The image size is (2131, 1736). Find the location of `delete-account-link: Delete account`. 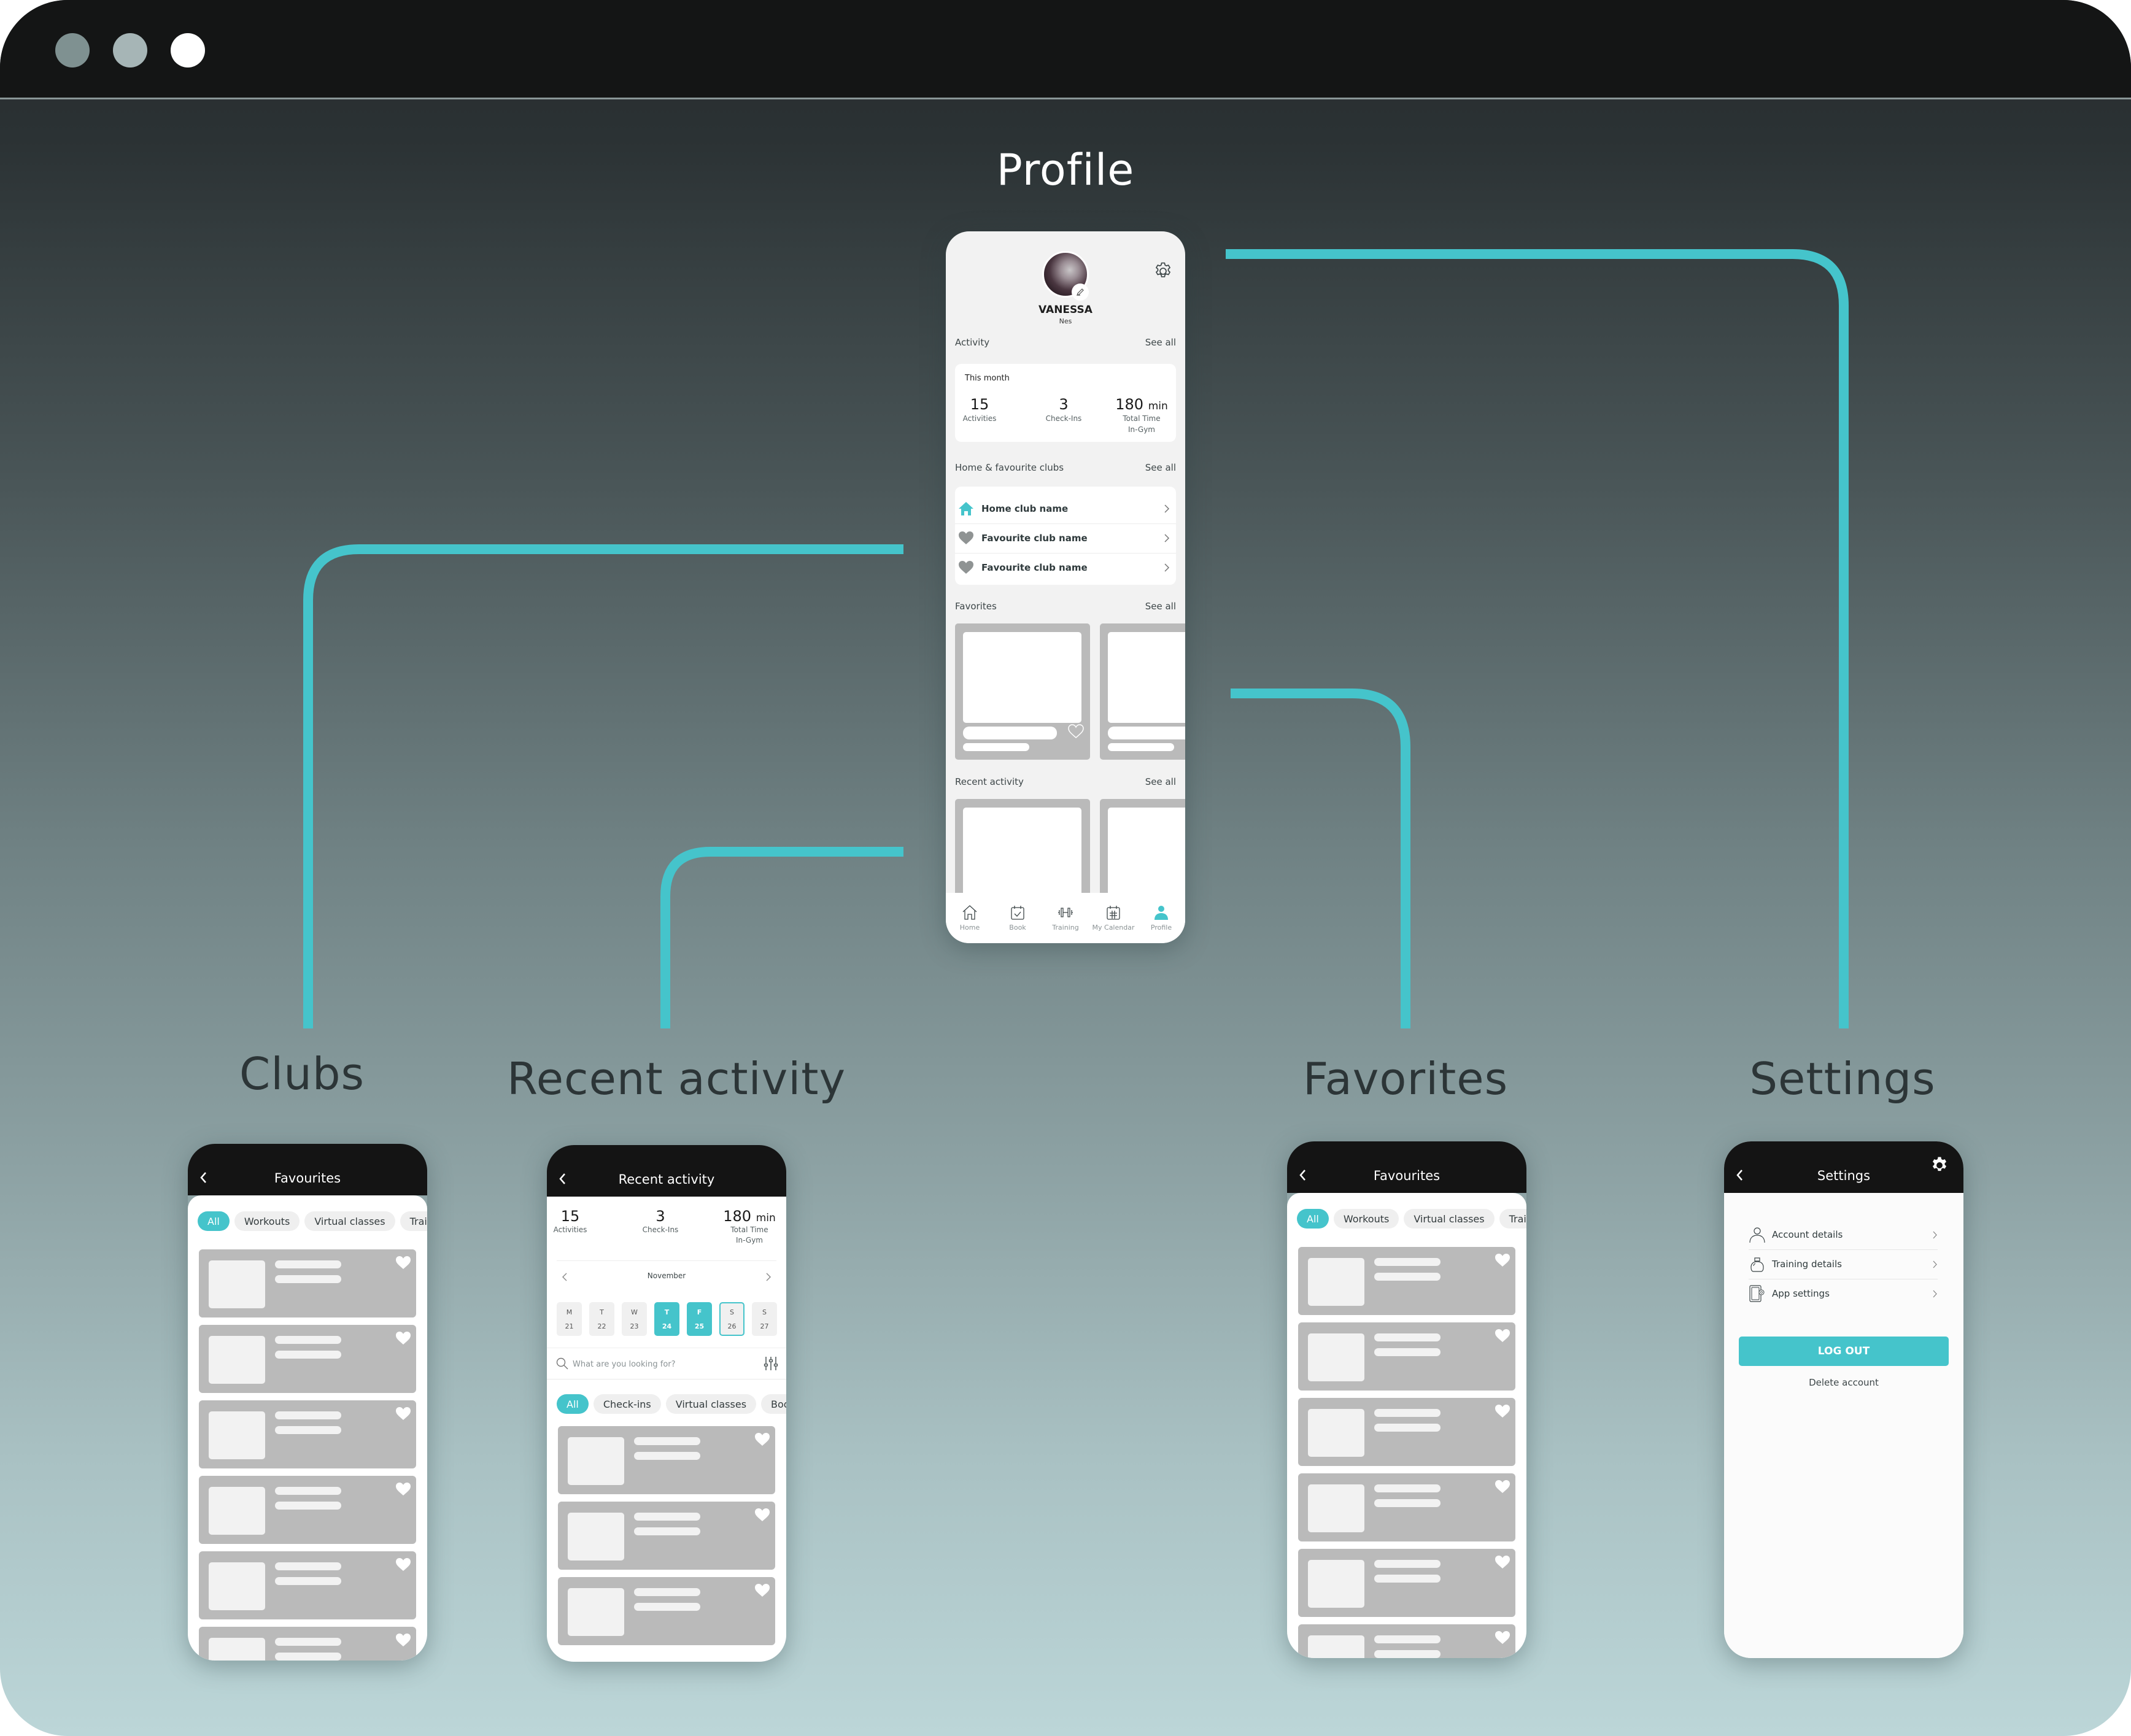

delete-account-link: Delete account is located at coordinates (1843, 1382).